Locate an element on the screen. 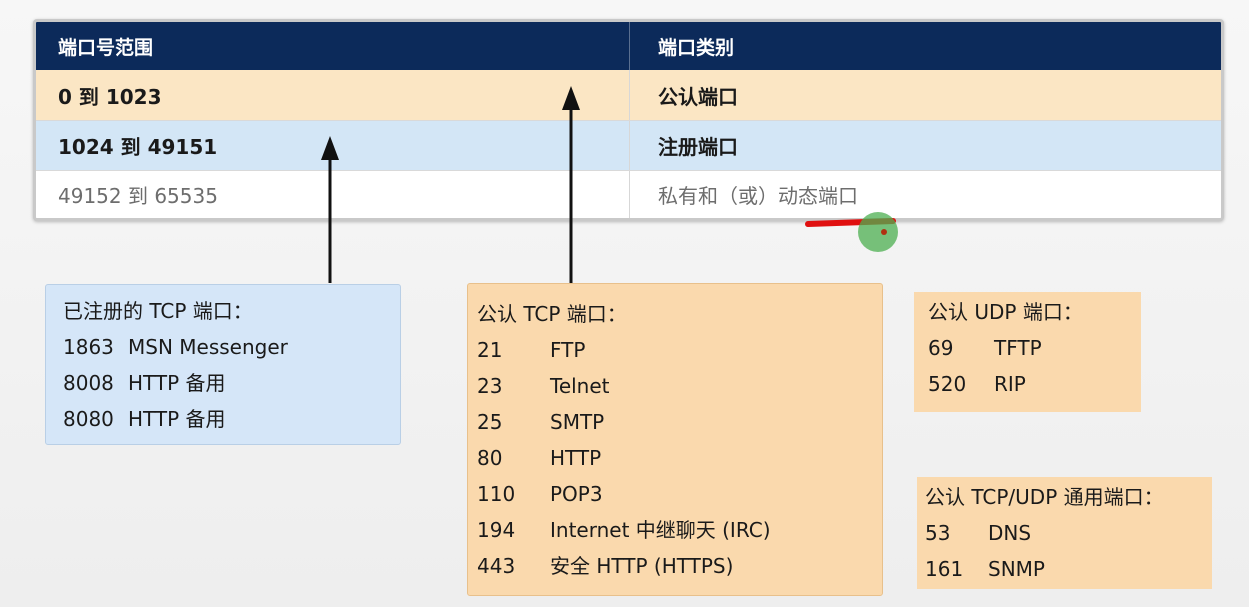 This screenshot has height=607, width=1249. cell-range: 0 到 1023 is located at coordinates (110, 96).